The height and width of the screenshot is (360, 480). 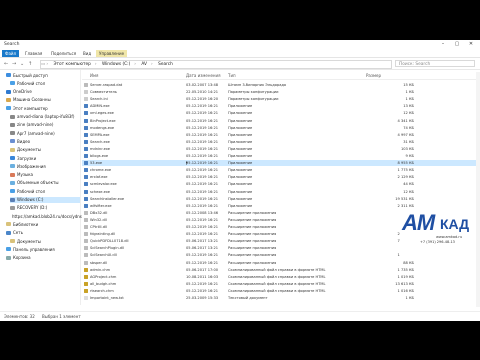 What do you see at coordinates (30, 64) in the screenshot?
I see `up-icon: ↑` at bounding box center [30, 64].